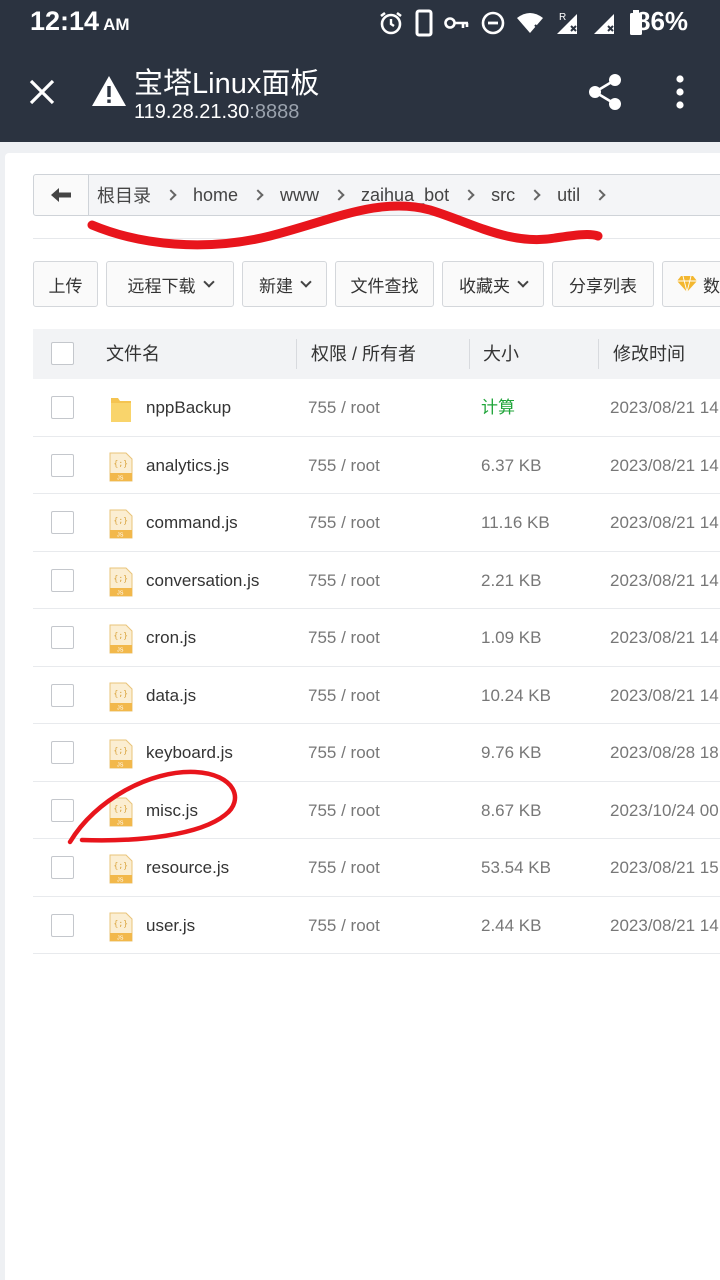  Describe the element at coordinates (284, 284) in the screenshot. I see `new-button: 新建` at that location.